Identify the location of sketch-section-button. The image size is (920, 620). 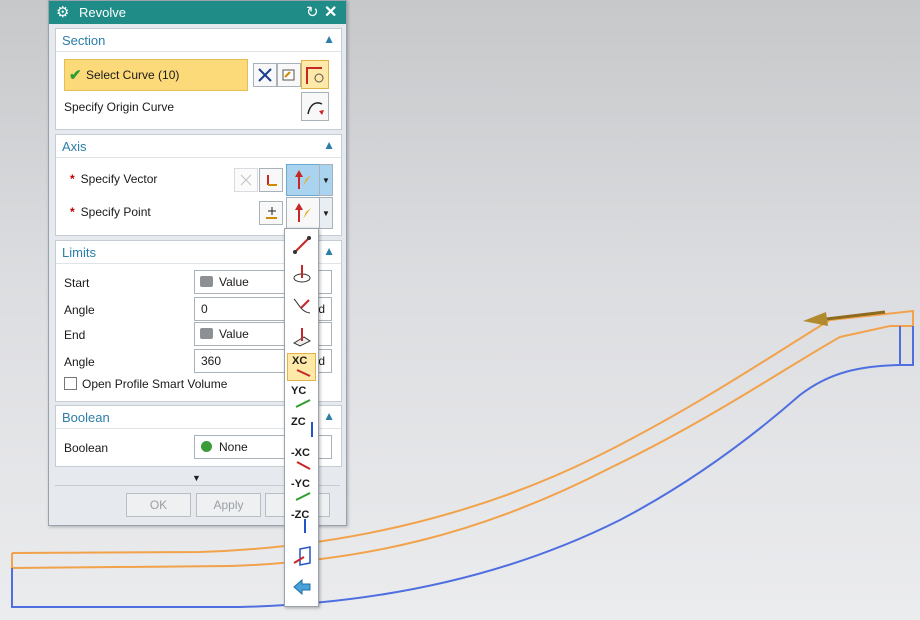
(289, 75).